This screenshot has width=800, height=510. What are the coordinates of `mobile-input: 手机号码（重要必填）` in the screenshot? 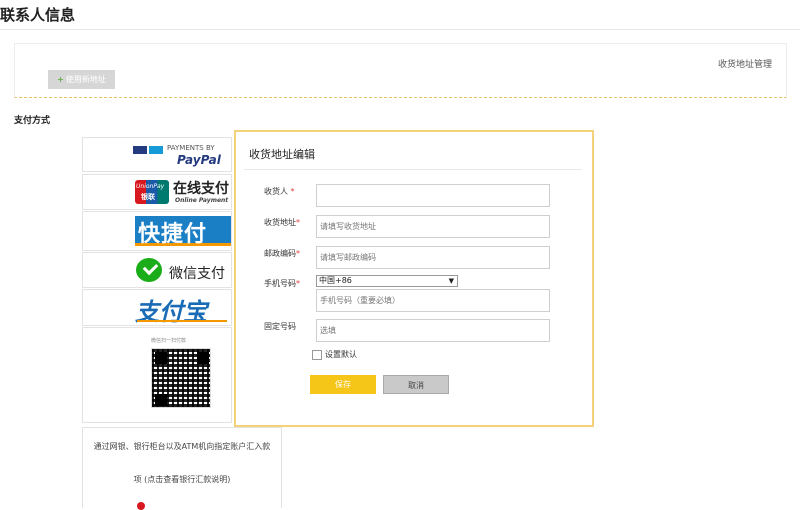 It's located at (433, 300).